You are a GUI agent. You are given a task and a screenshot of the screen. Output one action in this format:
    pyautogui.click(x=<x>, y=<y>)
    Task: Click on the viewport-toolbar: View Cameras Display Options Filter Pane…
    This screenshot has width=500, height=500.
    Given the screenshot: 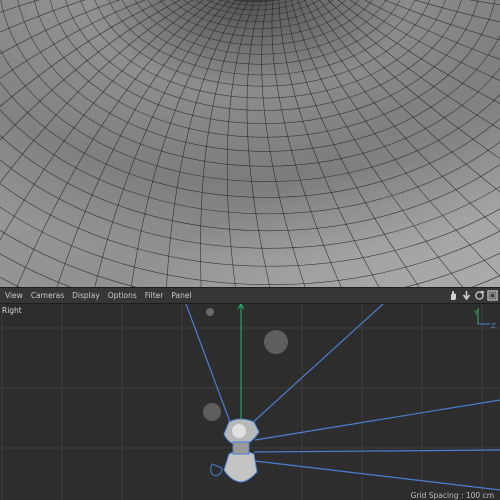 What is the action you would take?
    pyautogui.click(x=250, y=295)
    